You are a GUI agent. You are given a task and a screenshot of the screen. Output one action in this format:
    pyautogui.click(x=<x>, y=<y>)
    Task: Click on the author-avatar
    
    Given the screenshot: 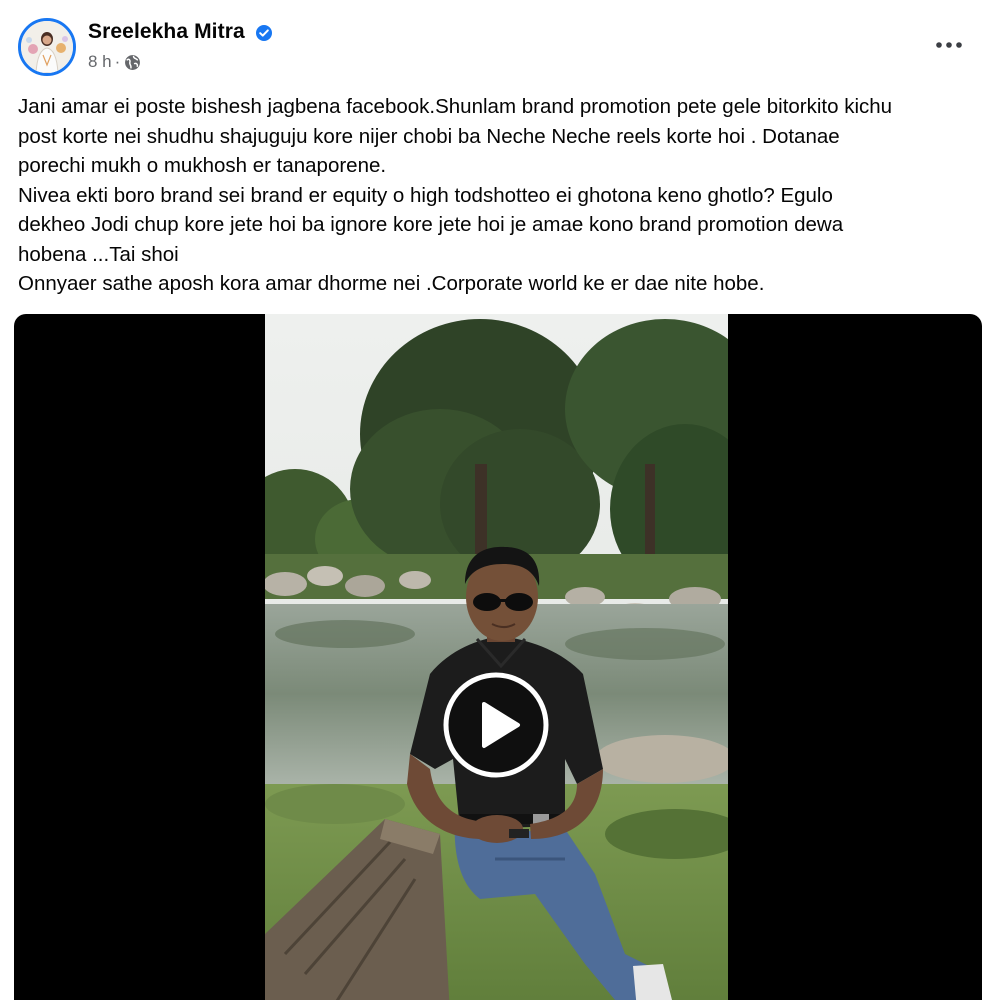 What is the action you would take?
    pyautogui.click(x=47, y=47)
    